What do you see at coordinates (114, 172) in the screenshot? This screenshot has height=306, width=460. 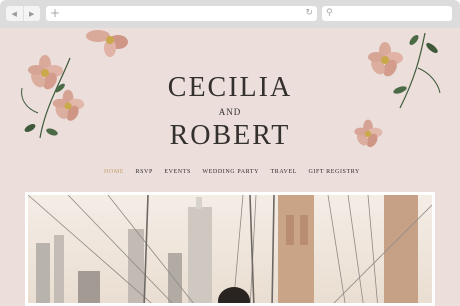 I see `nav-home: Home` at bounding box center [114, 172].